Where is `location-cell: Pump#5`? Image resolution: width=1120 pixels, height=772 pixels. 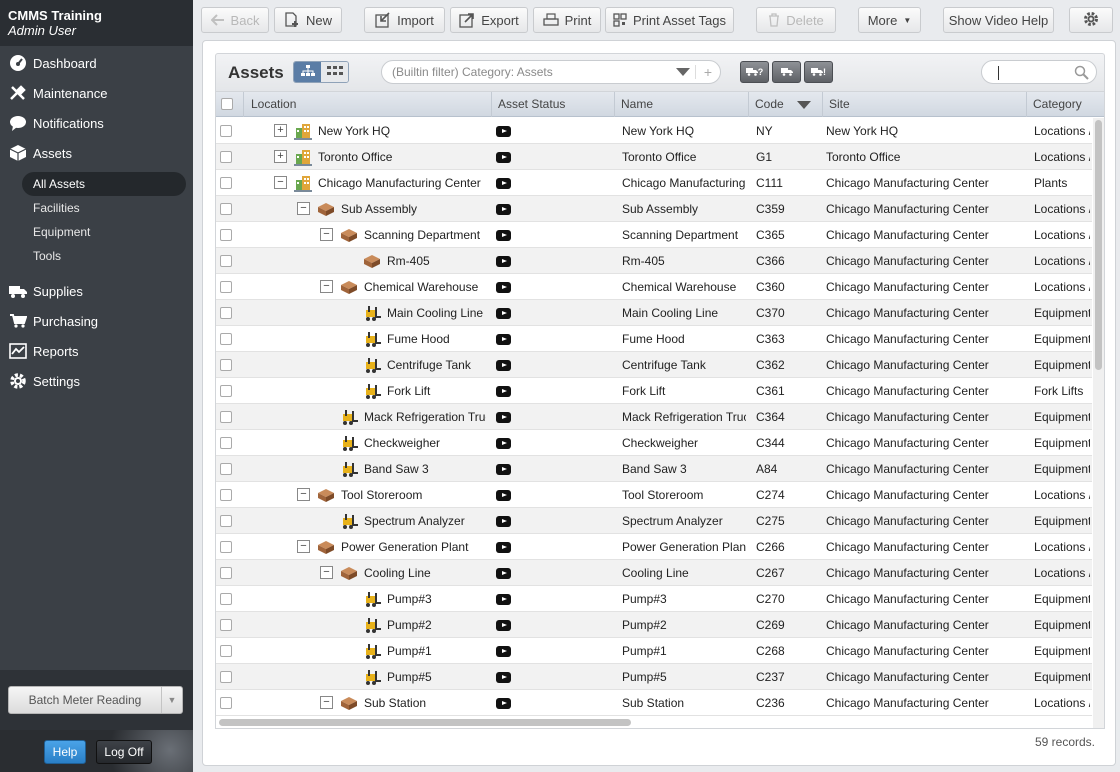
location-cell: Pump#5 is located at coordinates (436, 677).